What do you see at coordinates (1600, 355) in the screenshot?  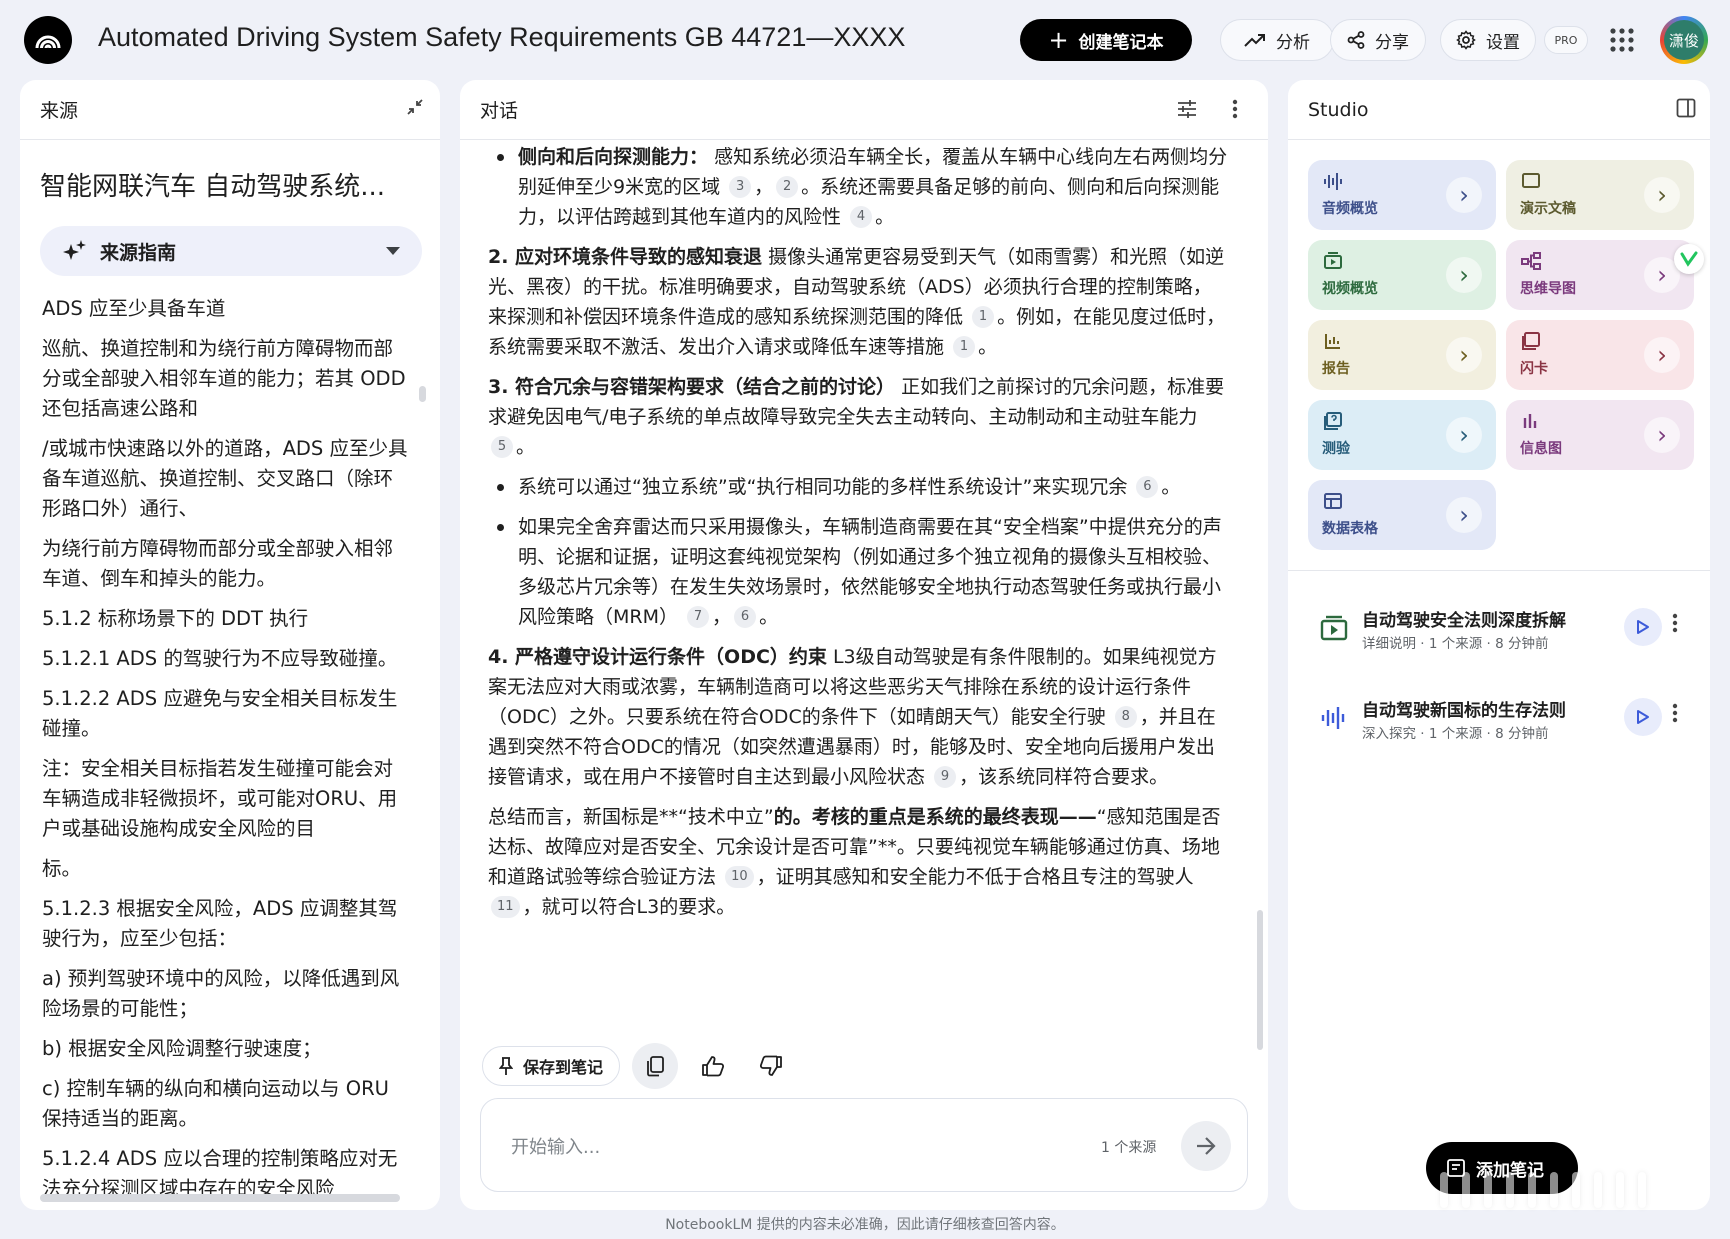 I see `studio-tile-flashcards: 闪卡 ›` at bounding box center [1600, 355].